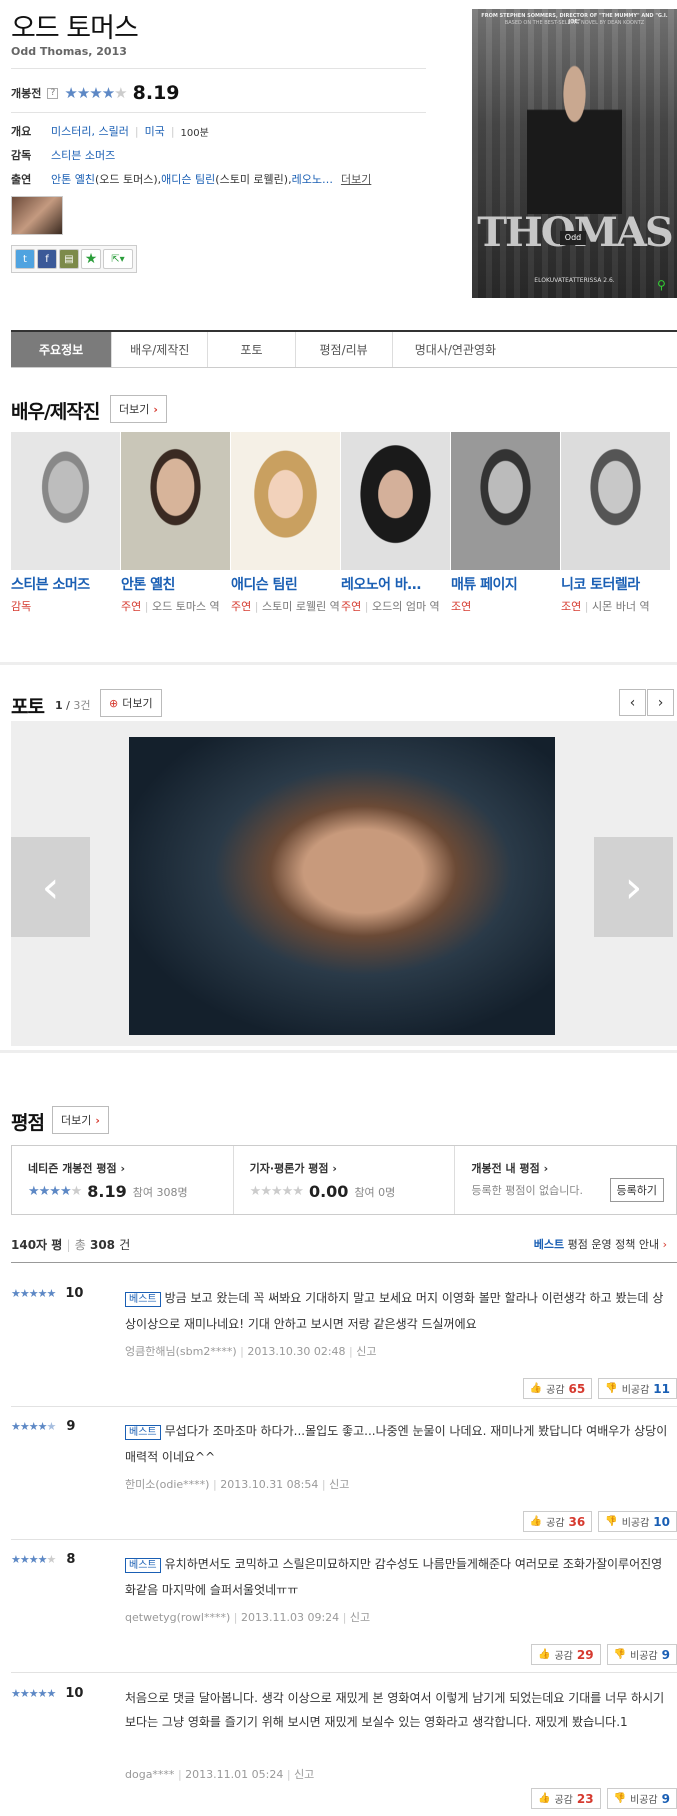  I want to click on next-arrow-icon: ›, so click(660, 702).